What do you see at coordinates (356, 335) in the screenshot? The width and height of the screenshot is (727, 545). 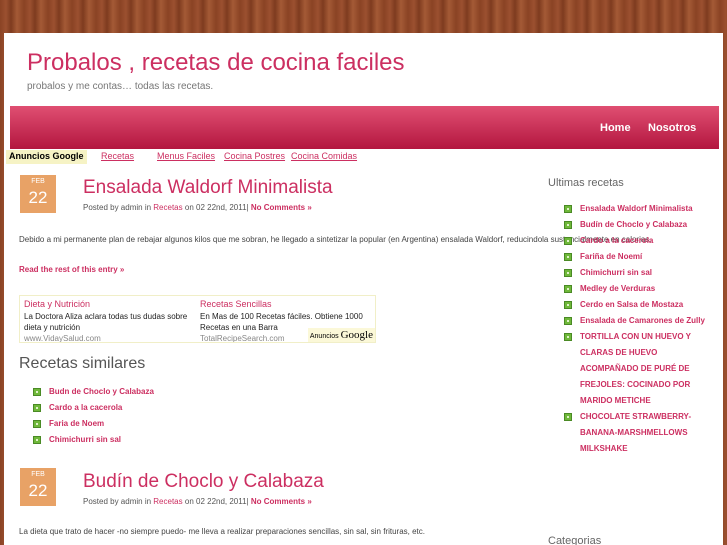 I see `google-logo: Google` at bounding box center [356, 335].